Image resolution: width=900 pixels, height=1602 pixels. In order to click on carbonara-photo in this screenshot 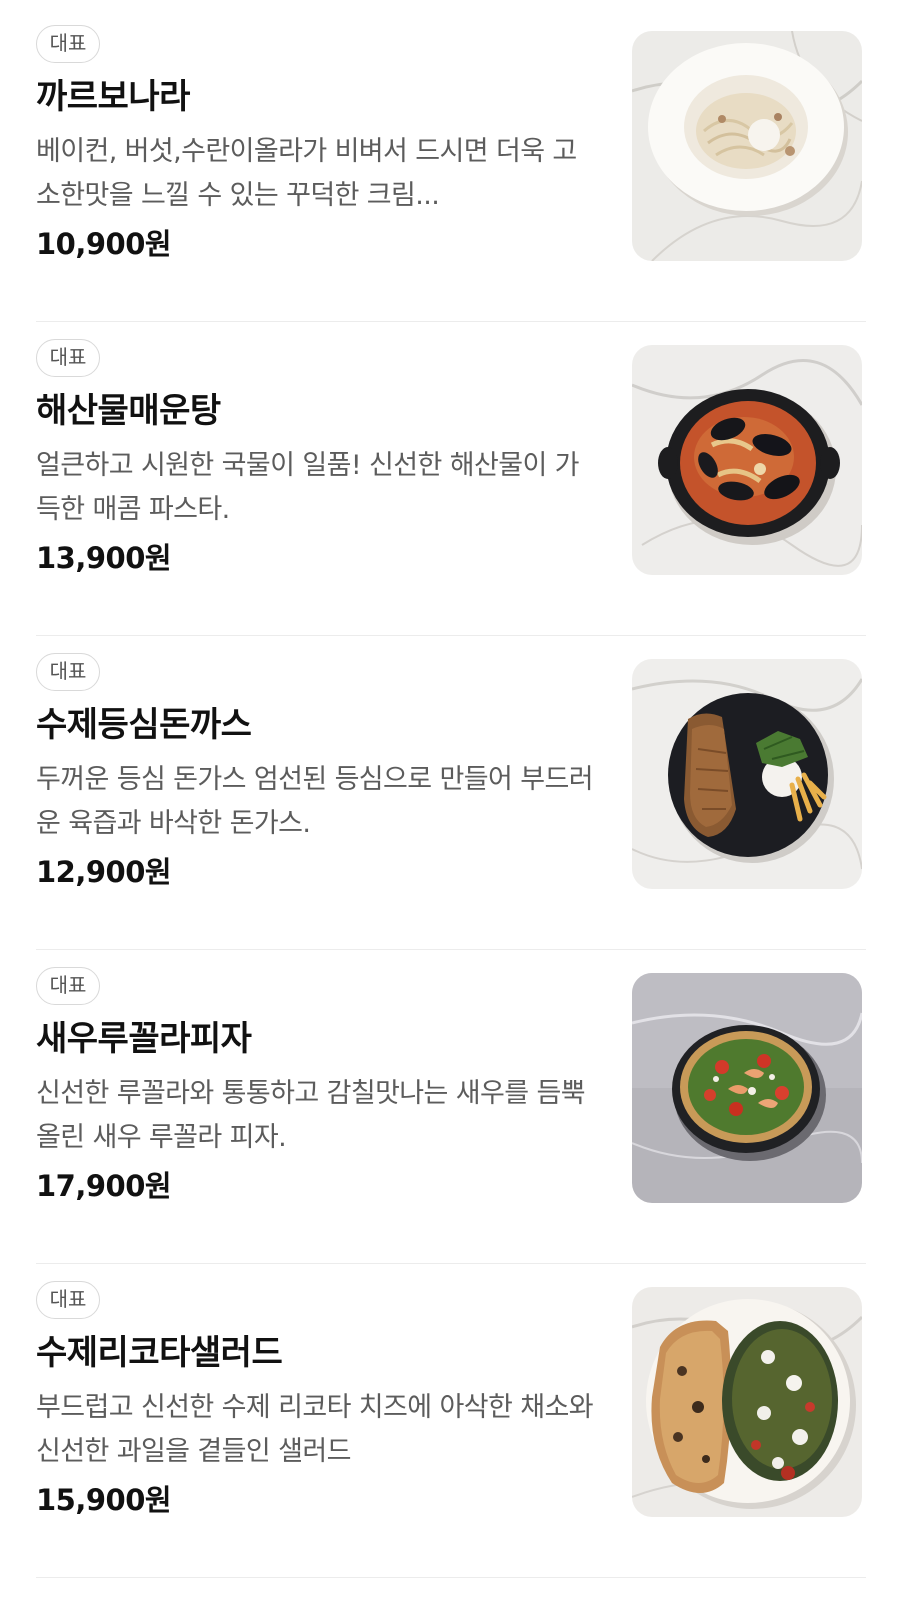, I will do `click(747, 146)`.